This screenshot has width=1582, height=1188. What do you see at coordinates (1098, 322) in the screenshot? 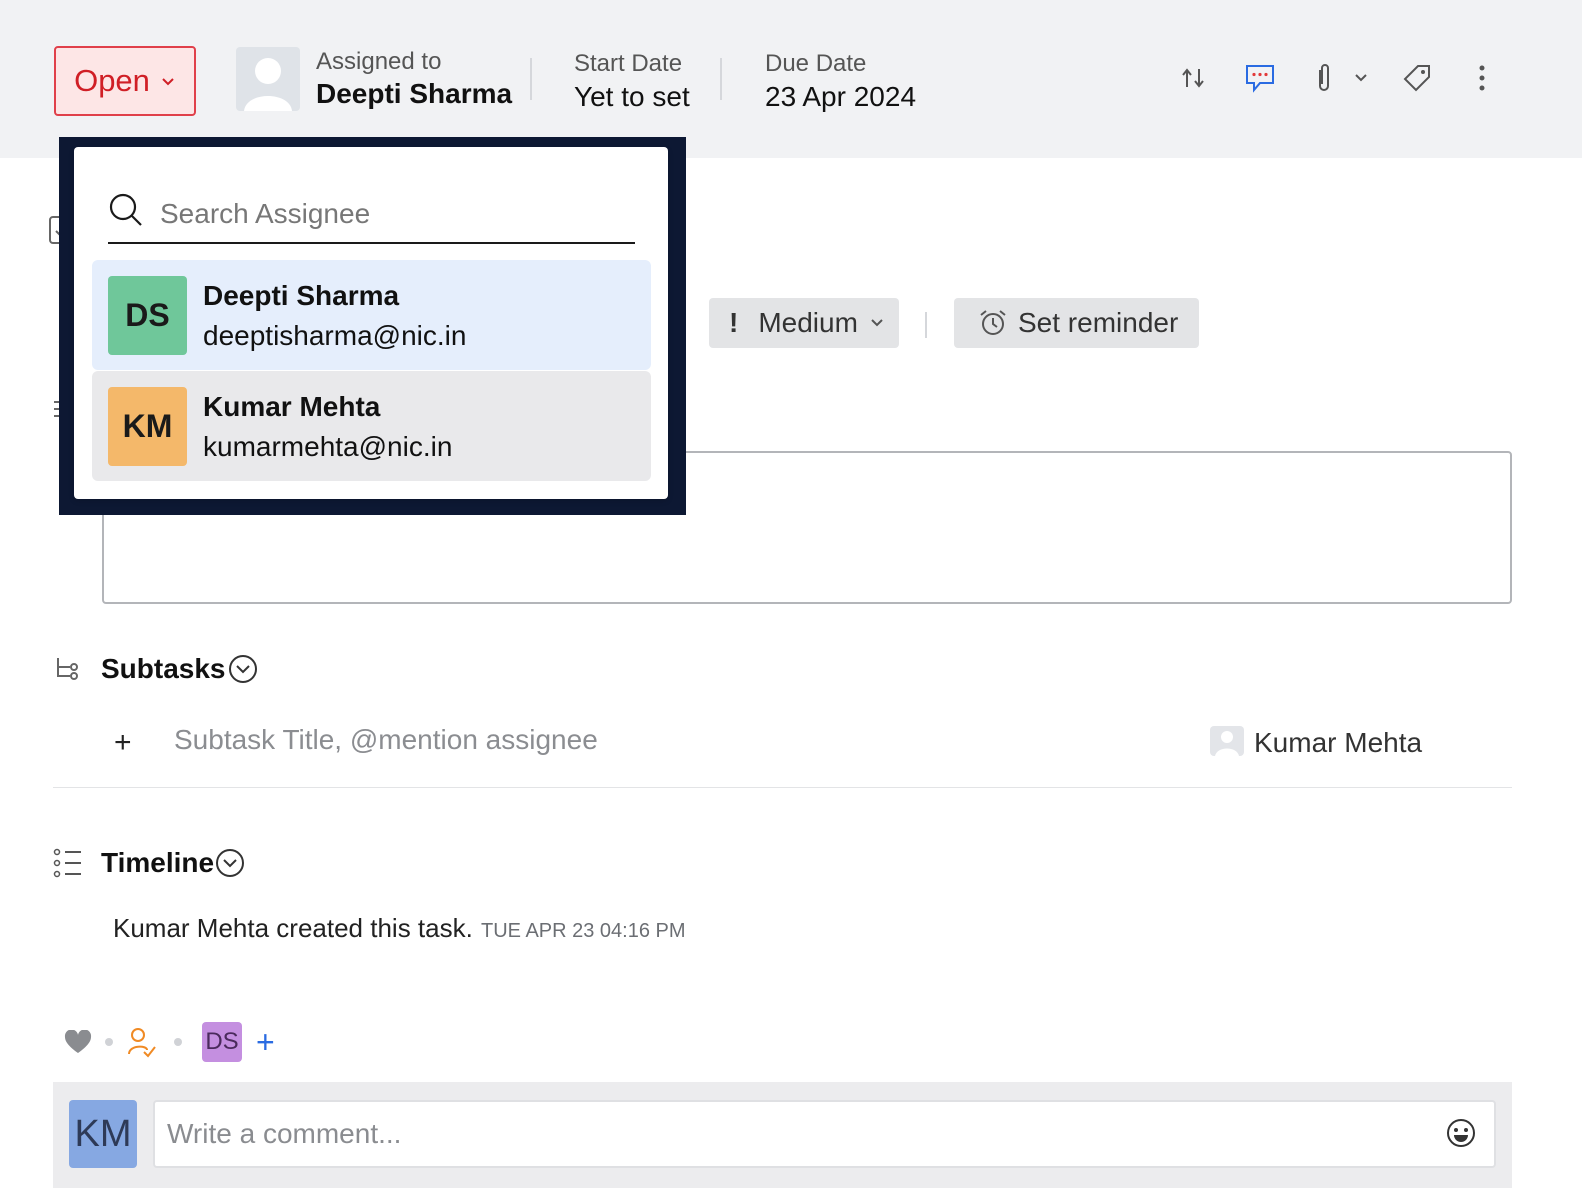
I see `reminder-label: Set reminder` at bounding box center [1098, 322].